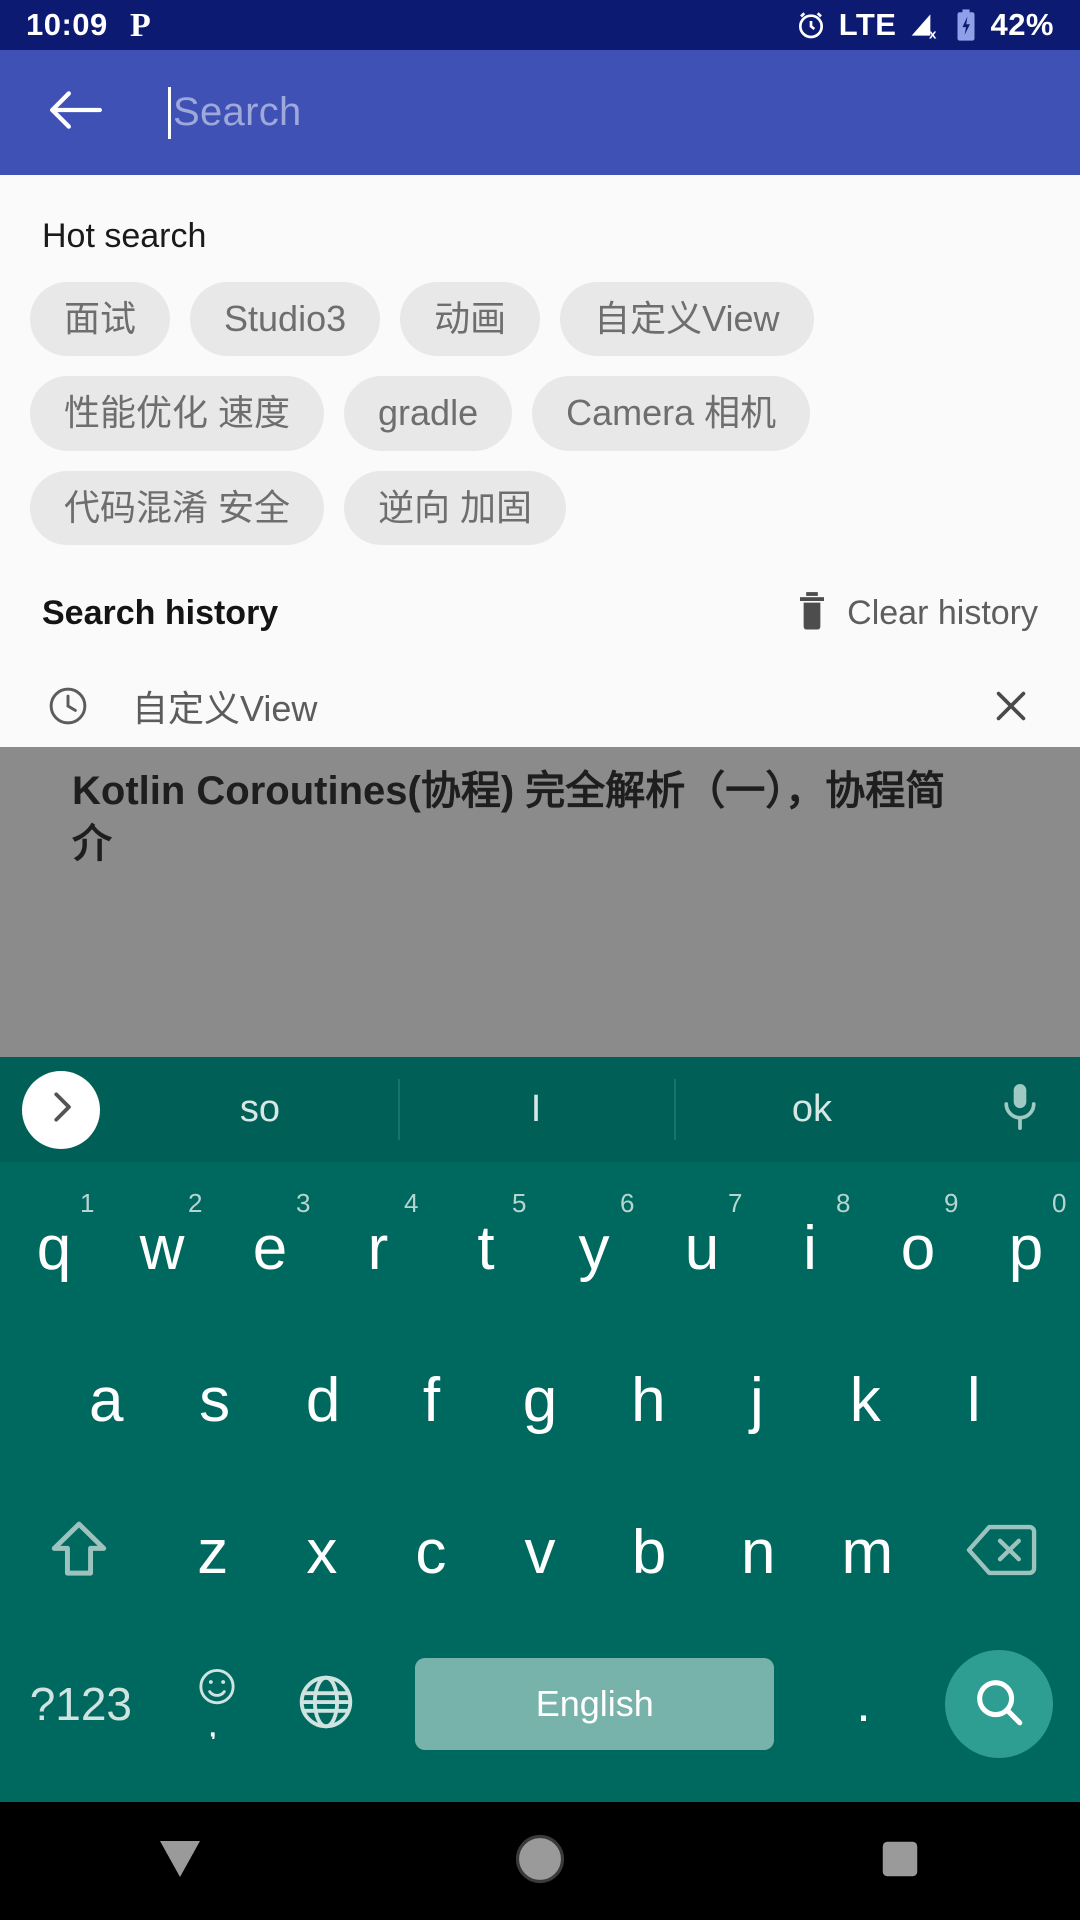 Image resolution: width=1080 pixels, height=1920 pixels. I want to click on status-bar-right: LTE x 42%, so click(924, 25).